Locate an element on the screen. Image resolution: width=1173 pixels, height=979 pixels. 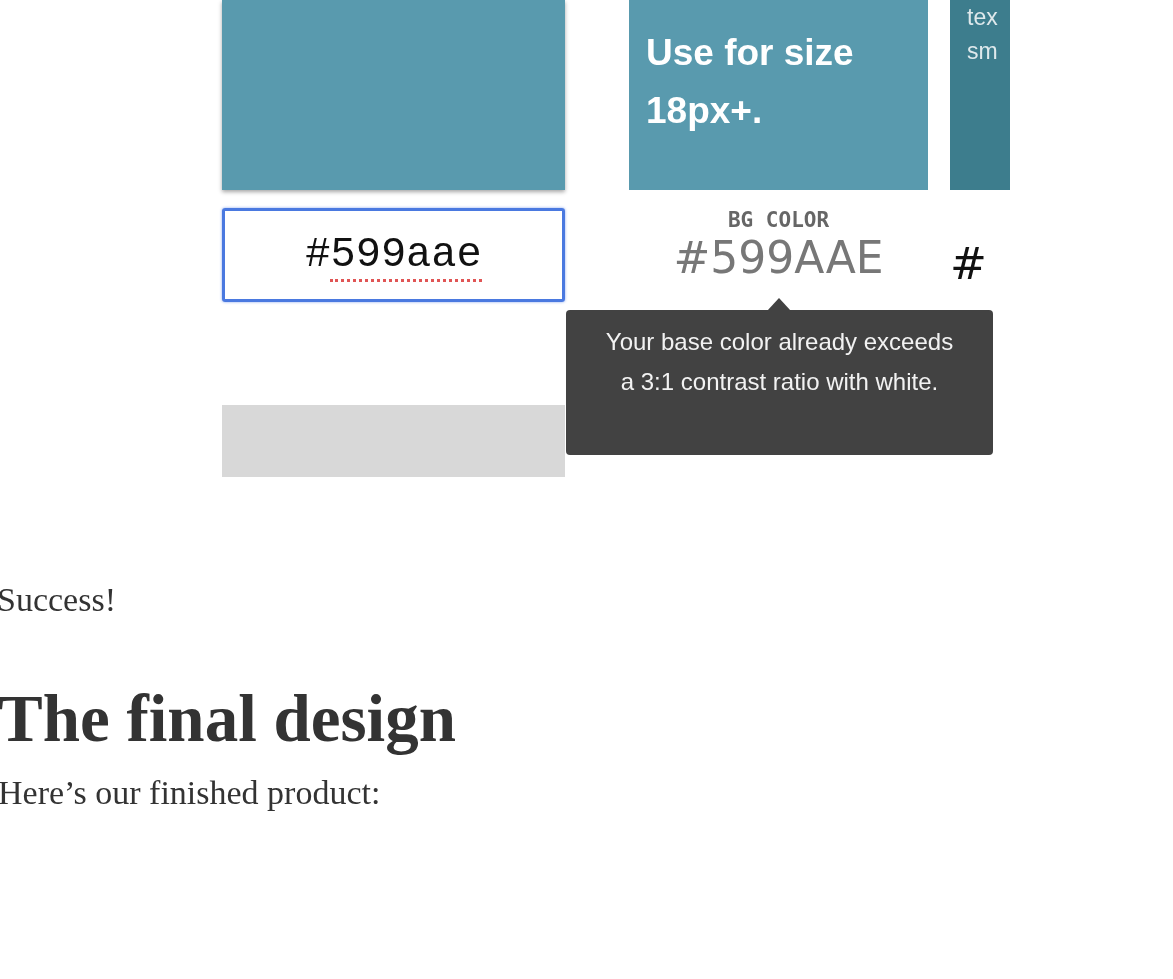
tooltip: Your base color already exceeds a 3:1 contrast ratio with white. is located at coordinates (779, 382).